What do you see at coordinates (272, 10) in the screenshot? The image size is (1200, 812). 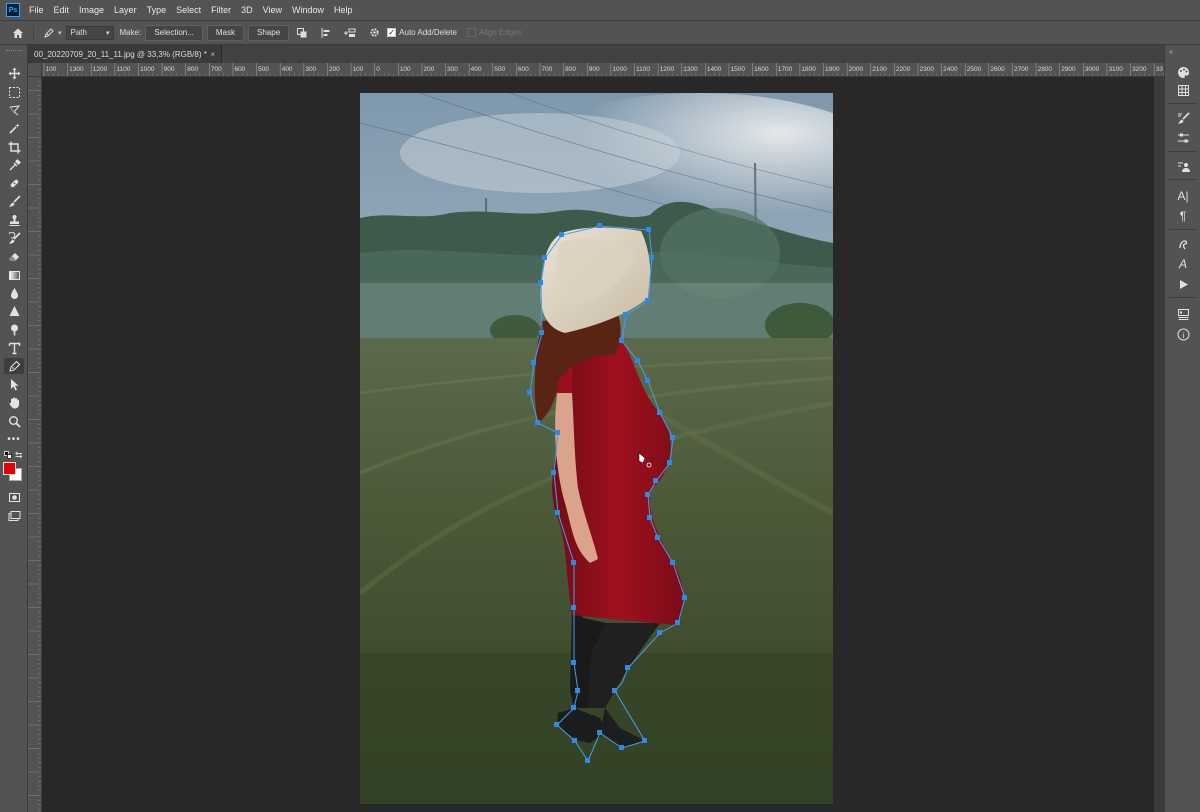 I see `menu-view: View` at bounding box center [272, 10].